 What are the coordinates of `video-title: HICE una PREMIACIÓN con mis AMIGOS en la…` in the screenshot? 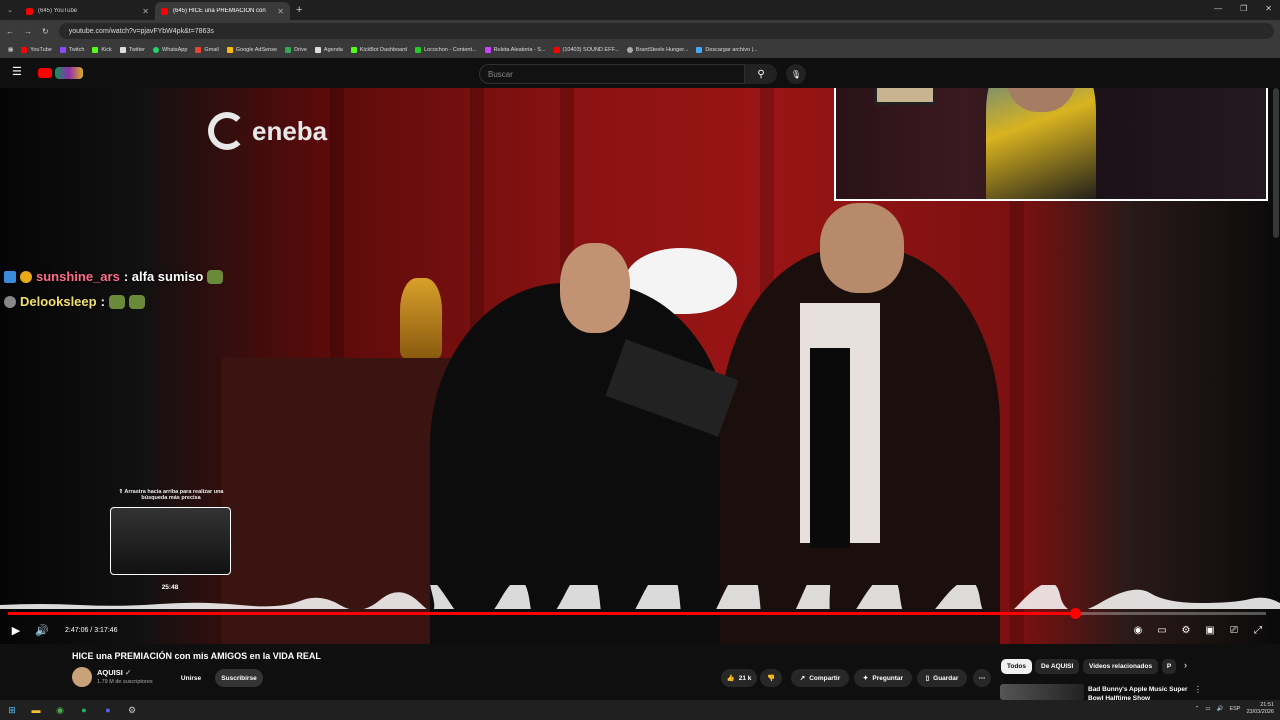 It's located at (196, 656).